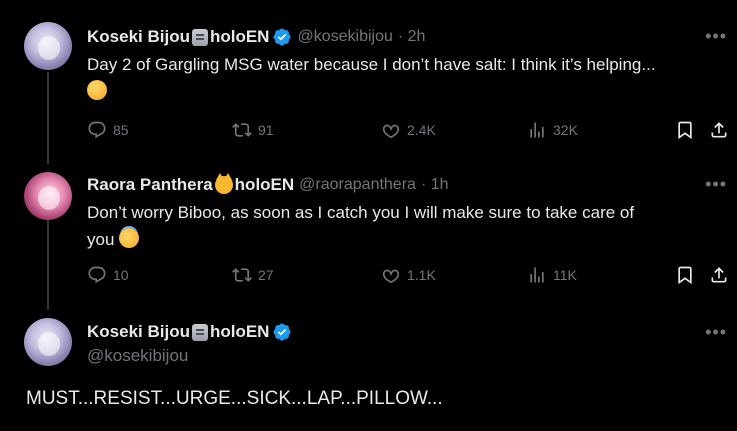 The image size is (737, 431). Describe the element at coordinates (101, 239) in the screenshot. I see `tweet-text-line: you` at that location.